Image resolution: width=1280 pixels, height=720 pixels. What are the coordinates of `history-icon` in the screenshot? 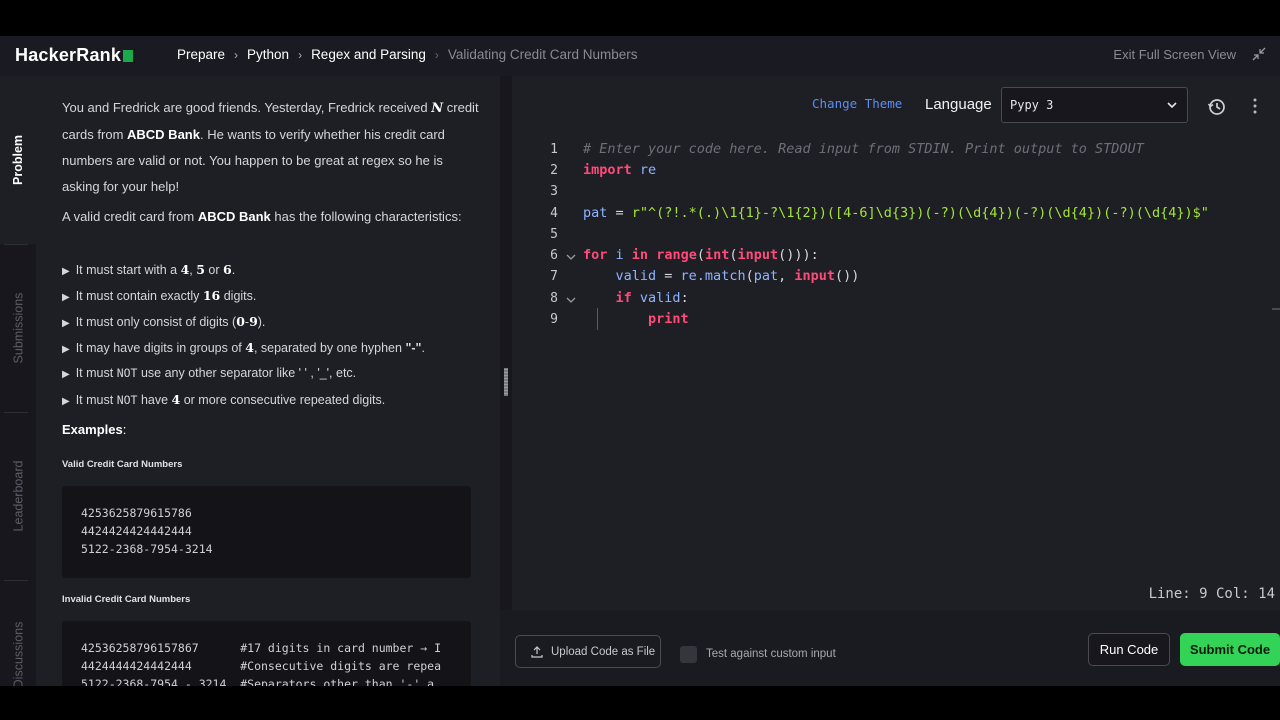 It's located at (1217, 107).